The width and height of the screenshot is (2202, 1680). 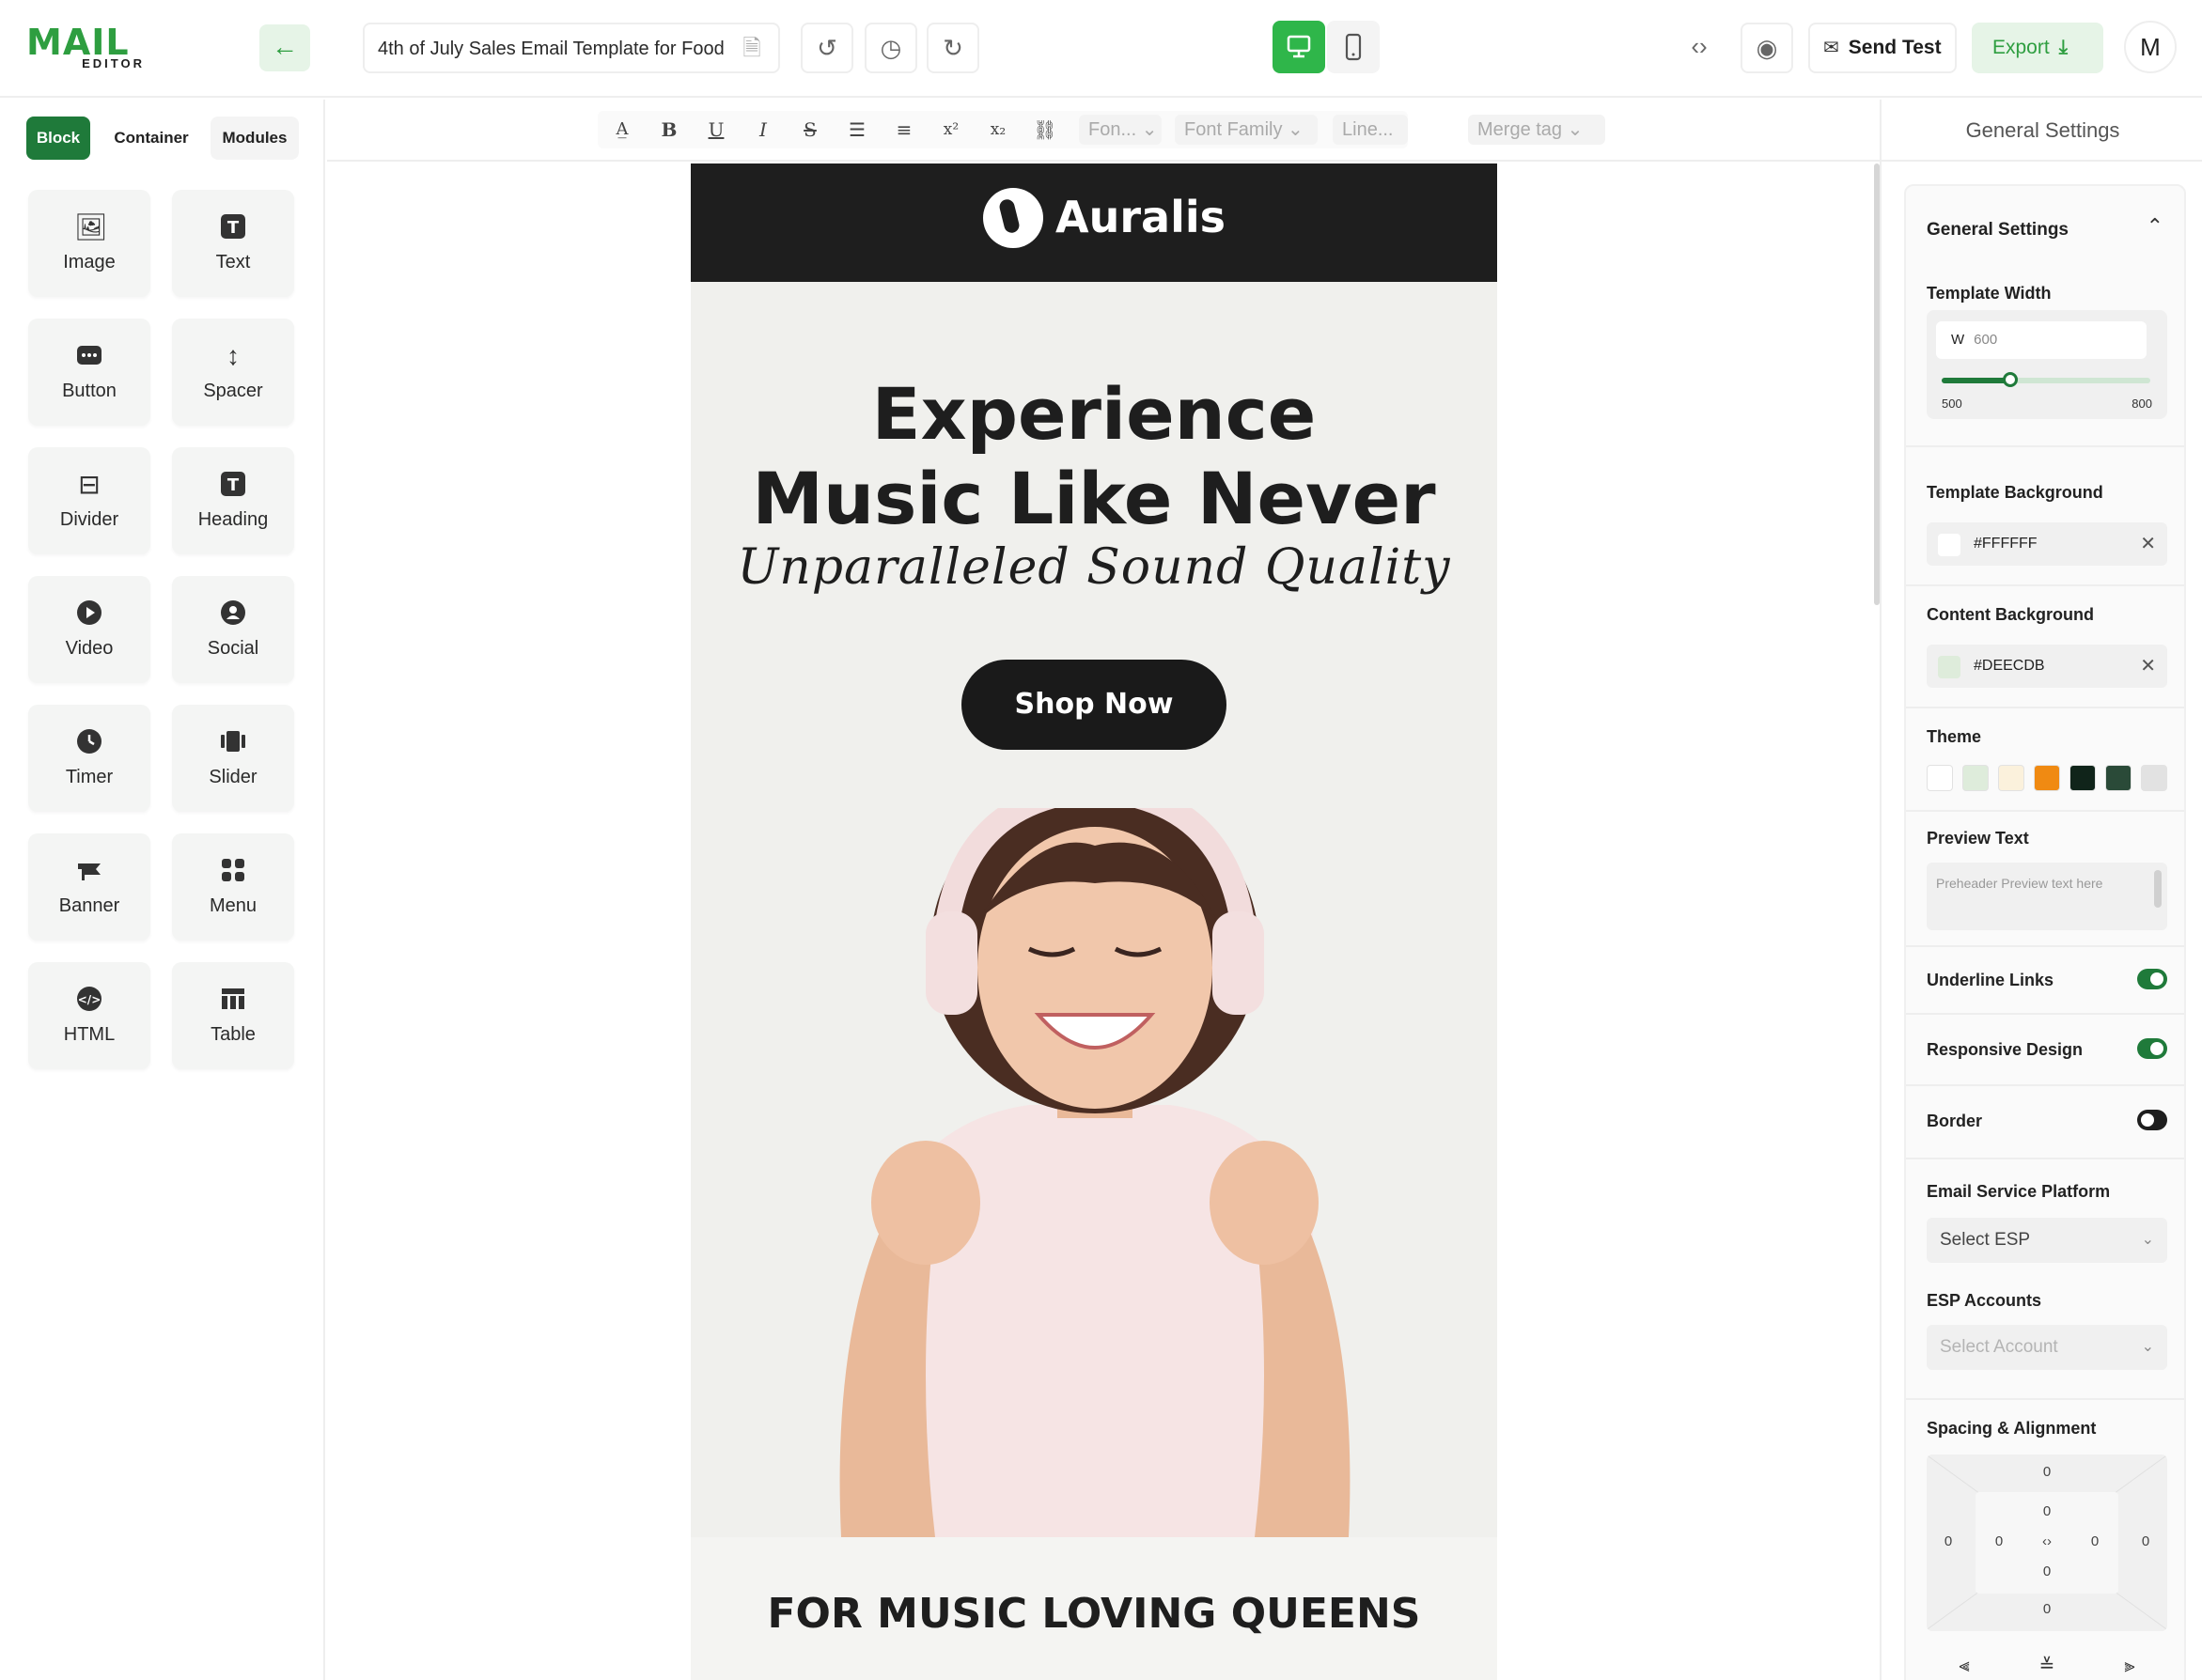 I want to click on export-button: Export ⤓, so click(x=2038, y=48).